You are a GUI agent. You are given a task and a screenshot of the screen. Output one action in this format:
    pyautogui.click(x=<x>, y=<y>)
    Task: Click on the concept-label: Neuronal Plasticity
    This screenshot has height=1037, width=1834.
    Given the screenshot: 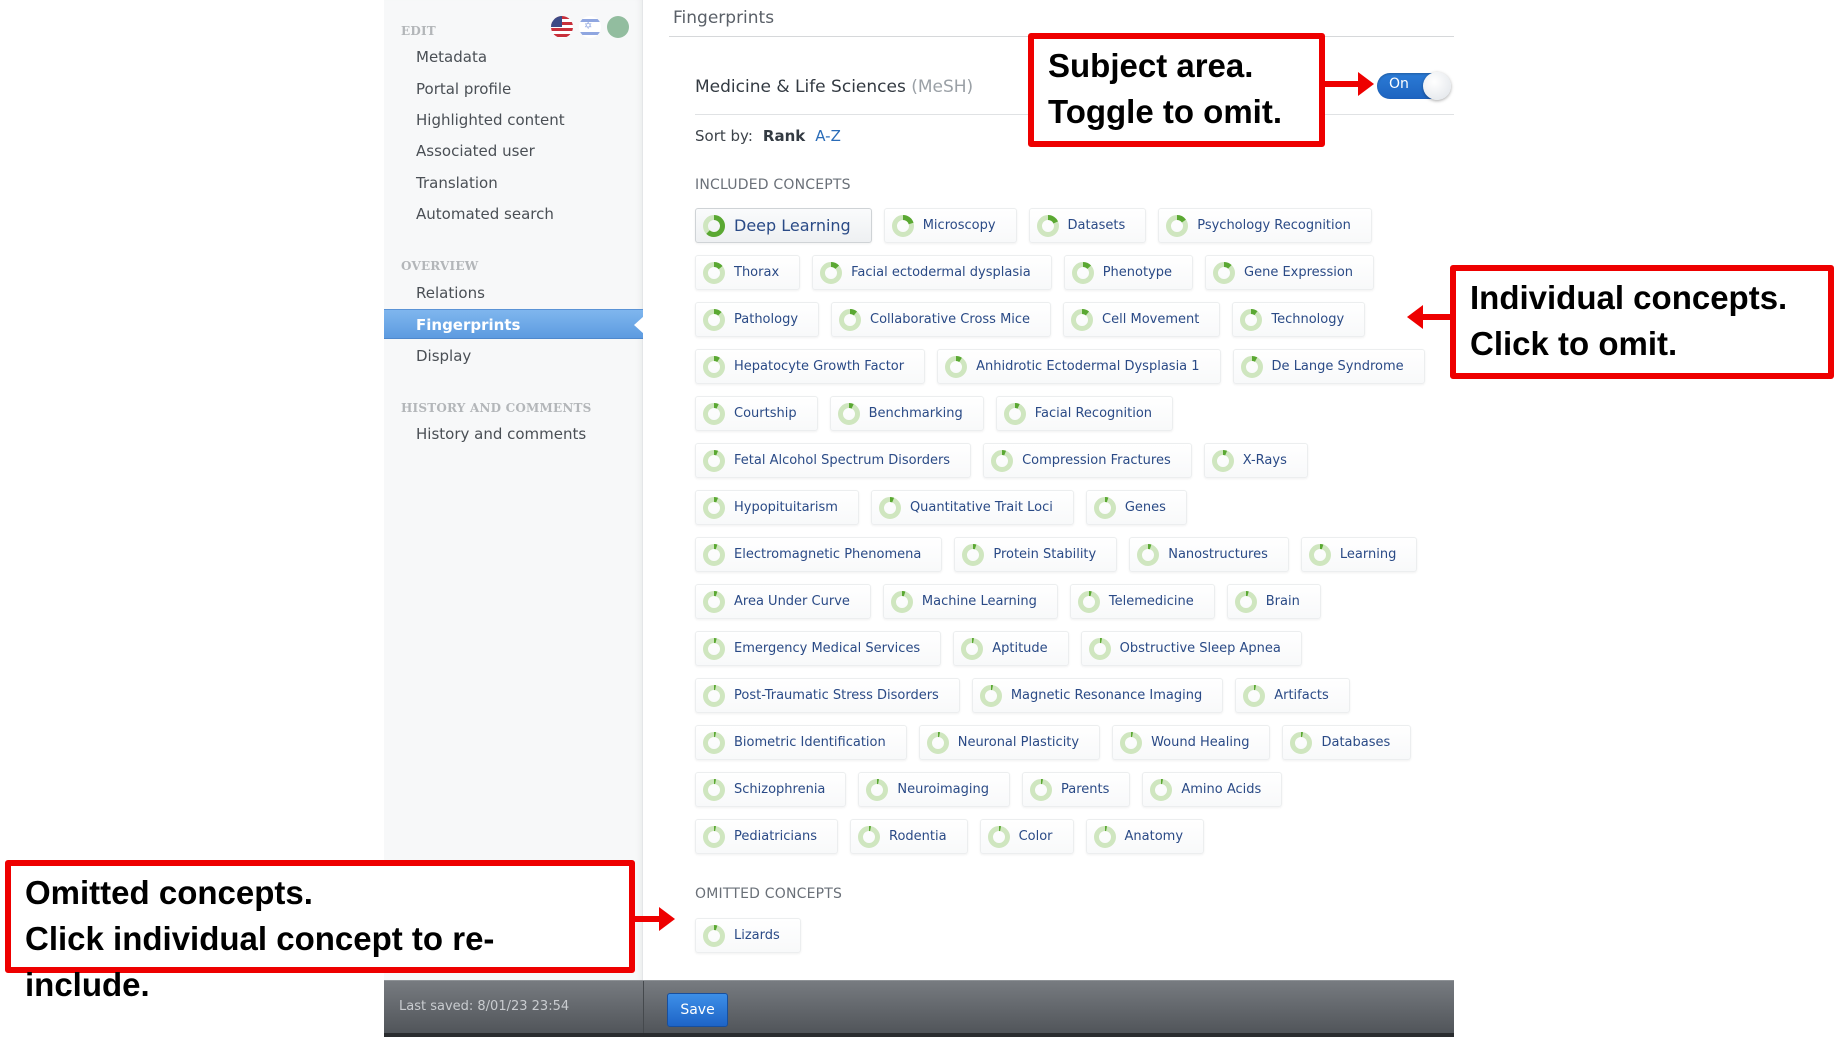 What is the action you would take?
    pyautogui.click(x=1018, y=742)
    